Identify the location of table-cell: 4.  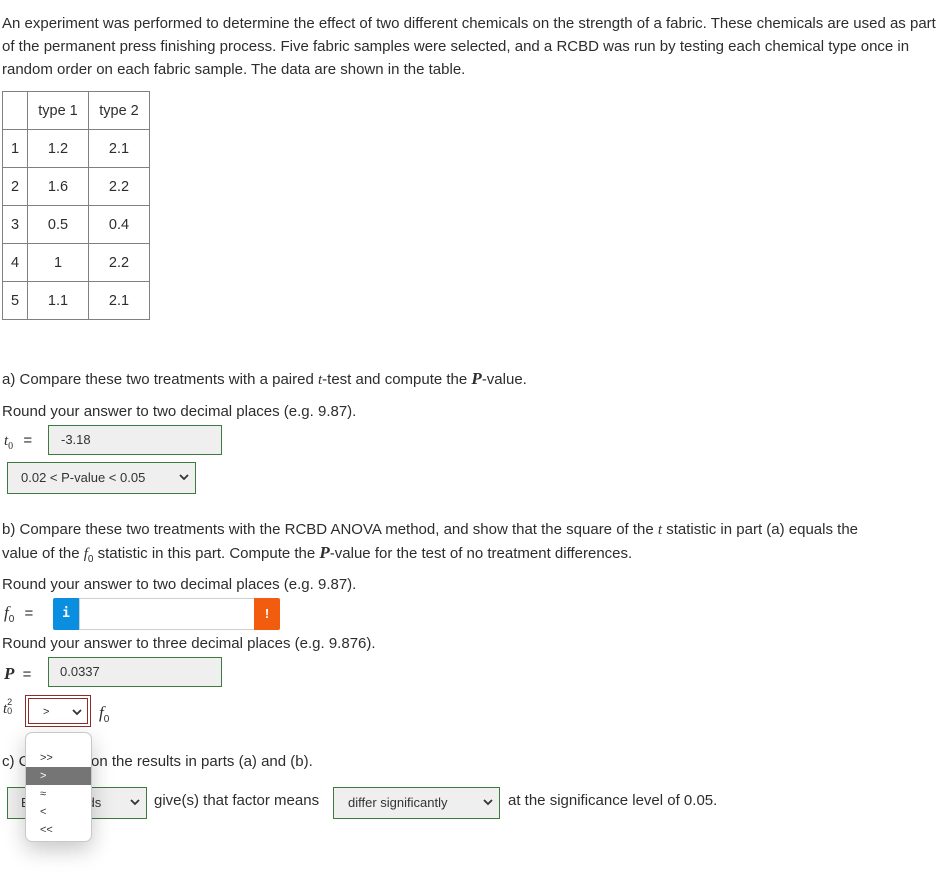
(15, 262).